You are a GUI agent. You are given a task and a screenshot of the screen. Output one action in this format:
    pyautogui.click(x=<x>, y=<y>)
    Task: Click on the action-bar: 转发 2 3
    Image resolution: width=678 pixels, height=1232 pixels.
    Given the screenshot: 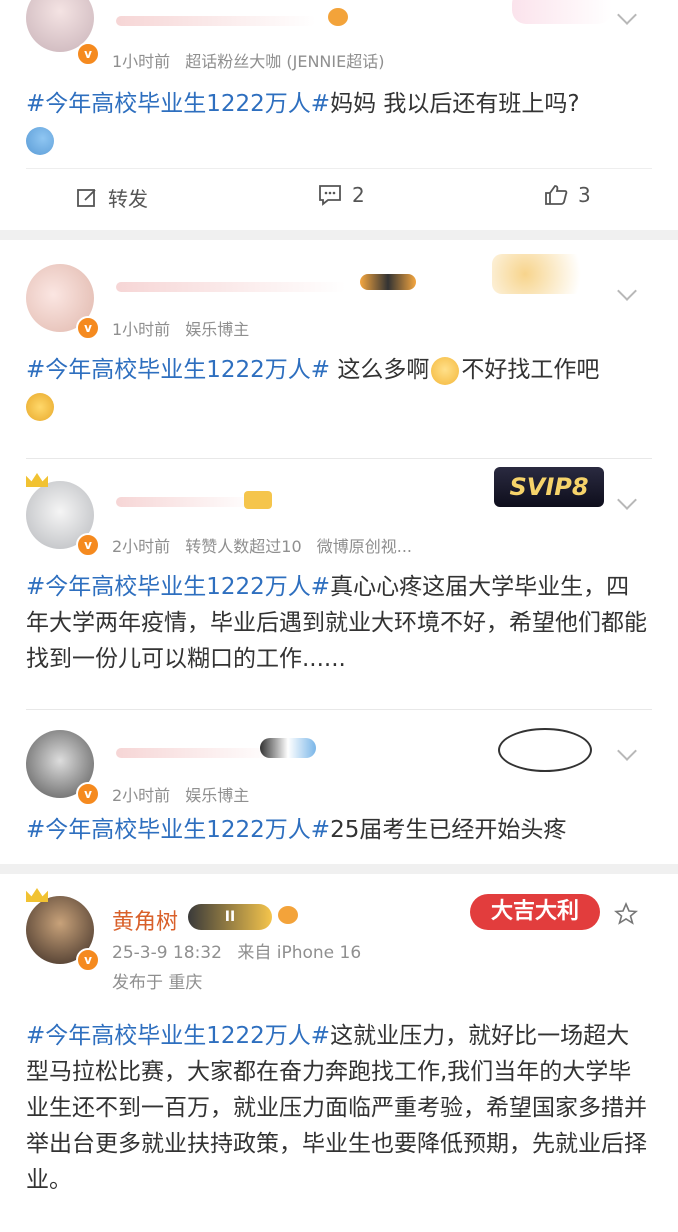 What is the action you would take?
    pyautogui.click(x=339, y=197)
    